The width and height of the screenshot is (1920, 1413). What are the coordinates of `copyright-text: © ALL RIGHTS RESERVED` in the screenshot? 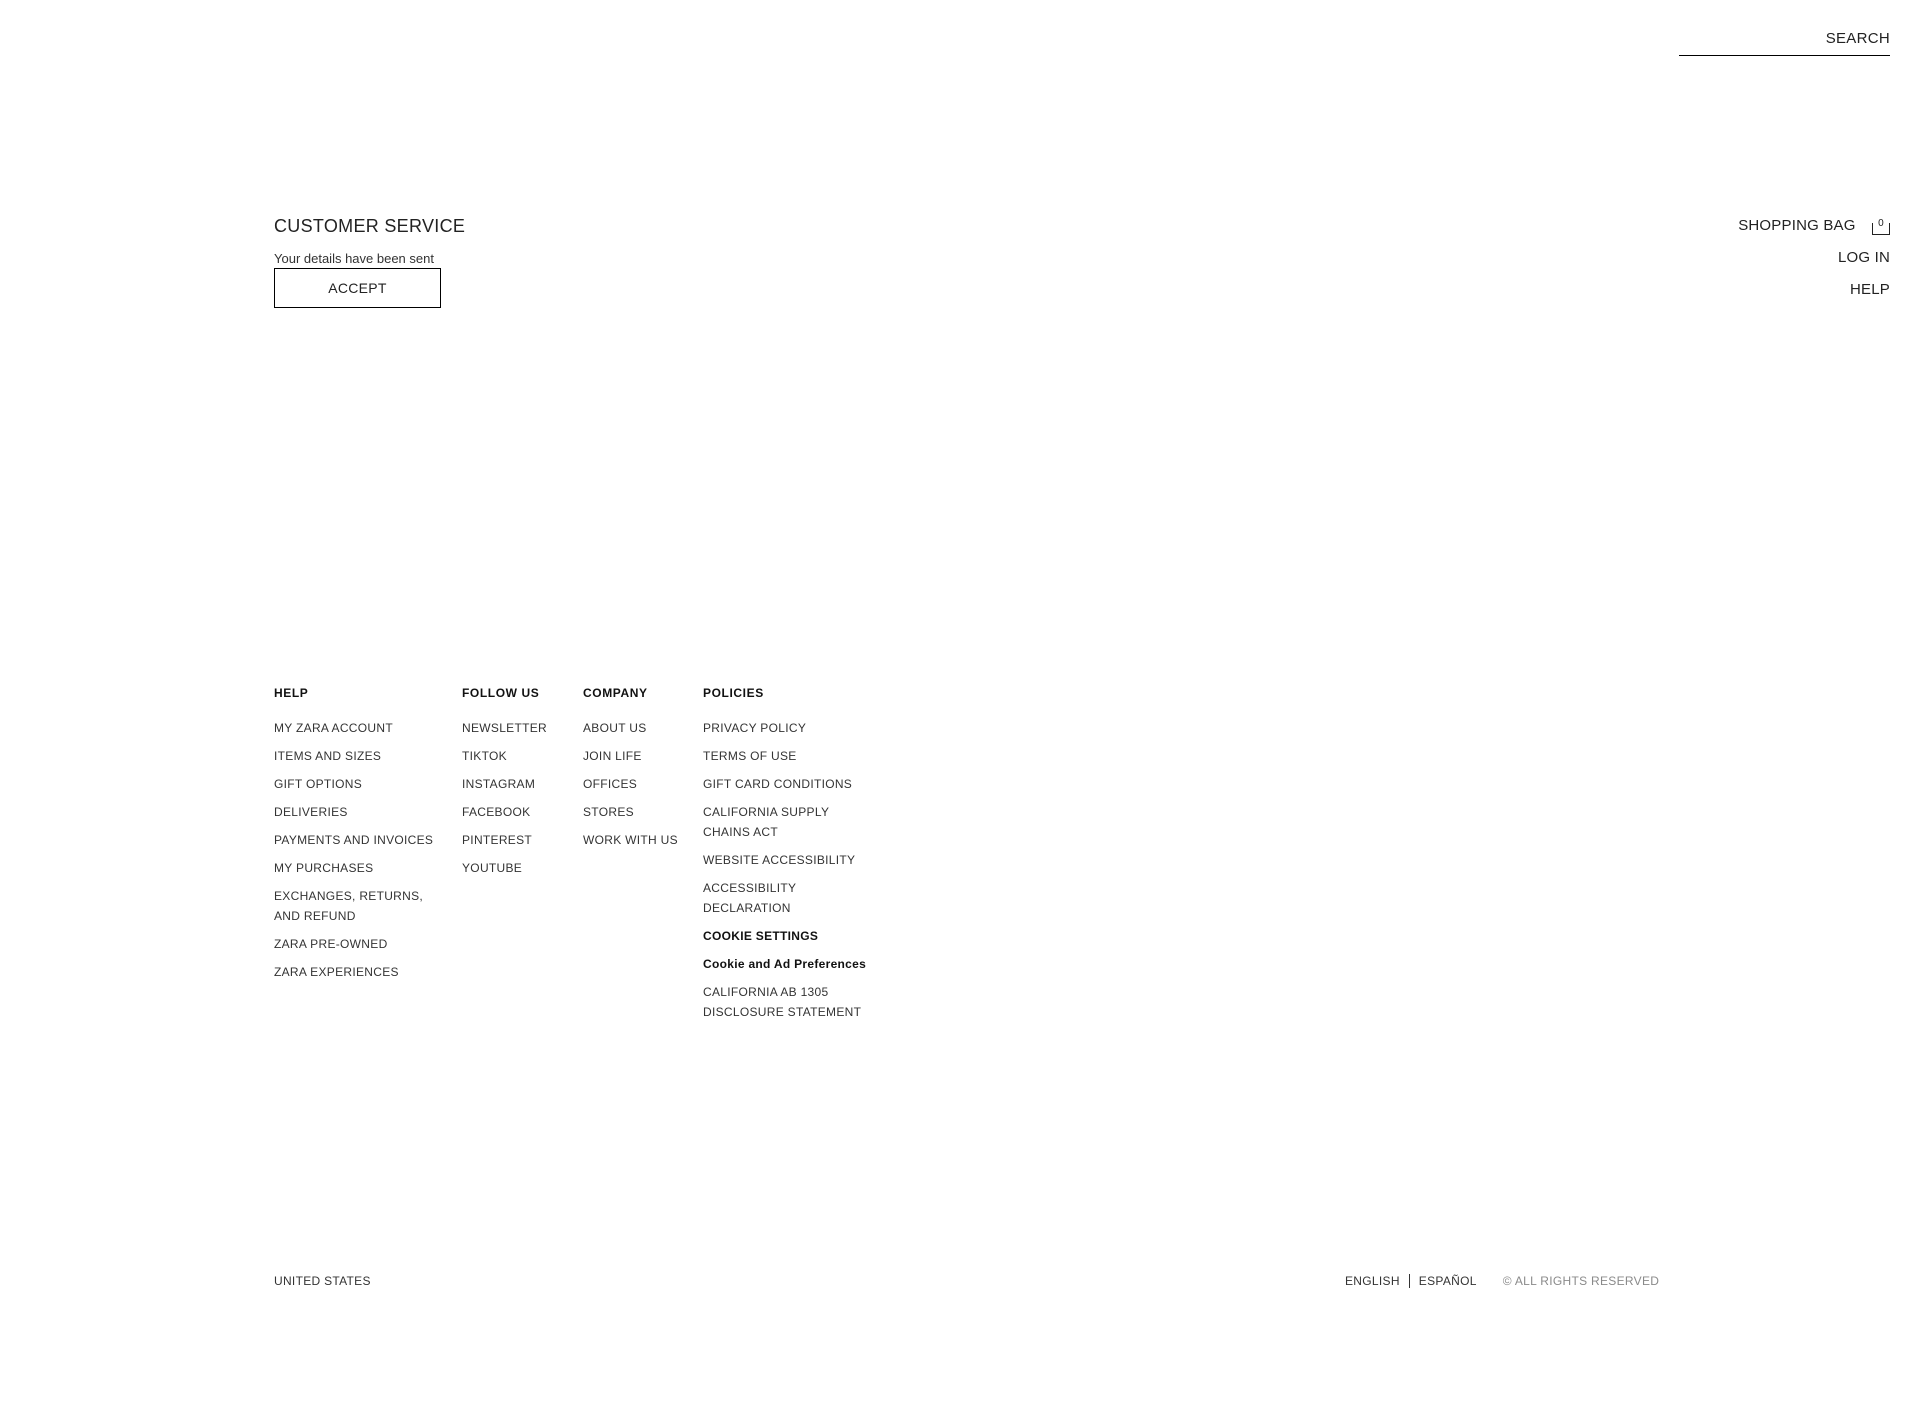 It's located at (1581, 1281).